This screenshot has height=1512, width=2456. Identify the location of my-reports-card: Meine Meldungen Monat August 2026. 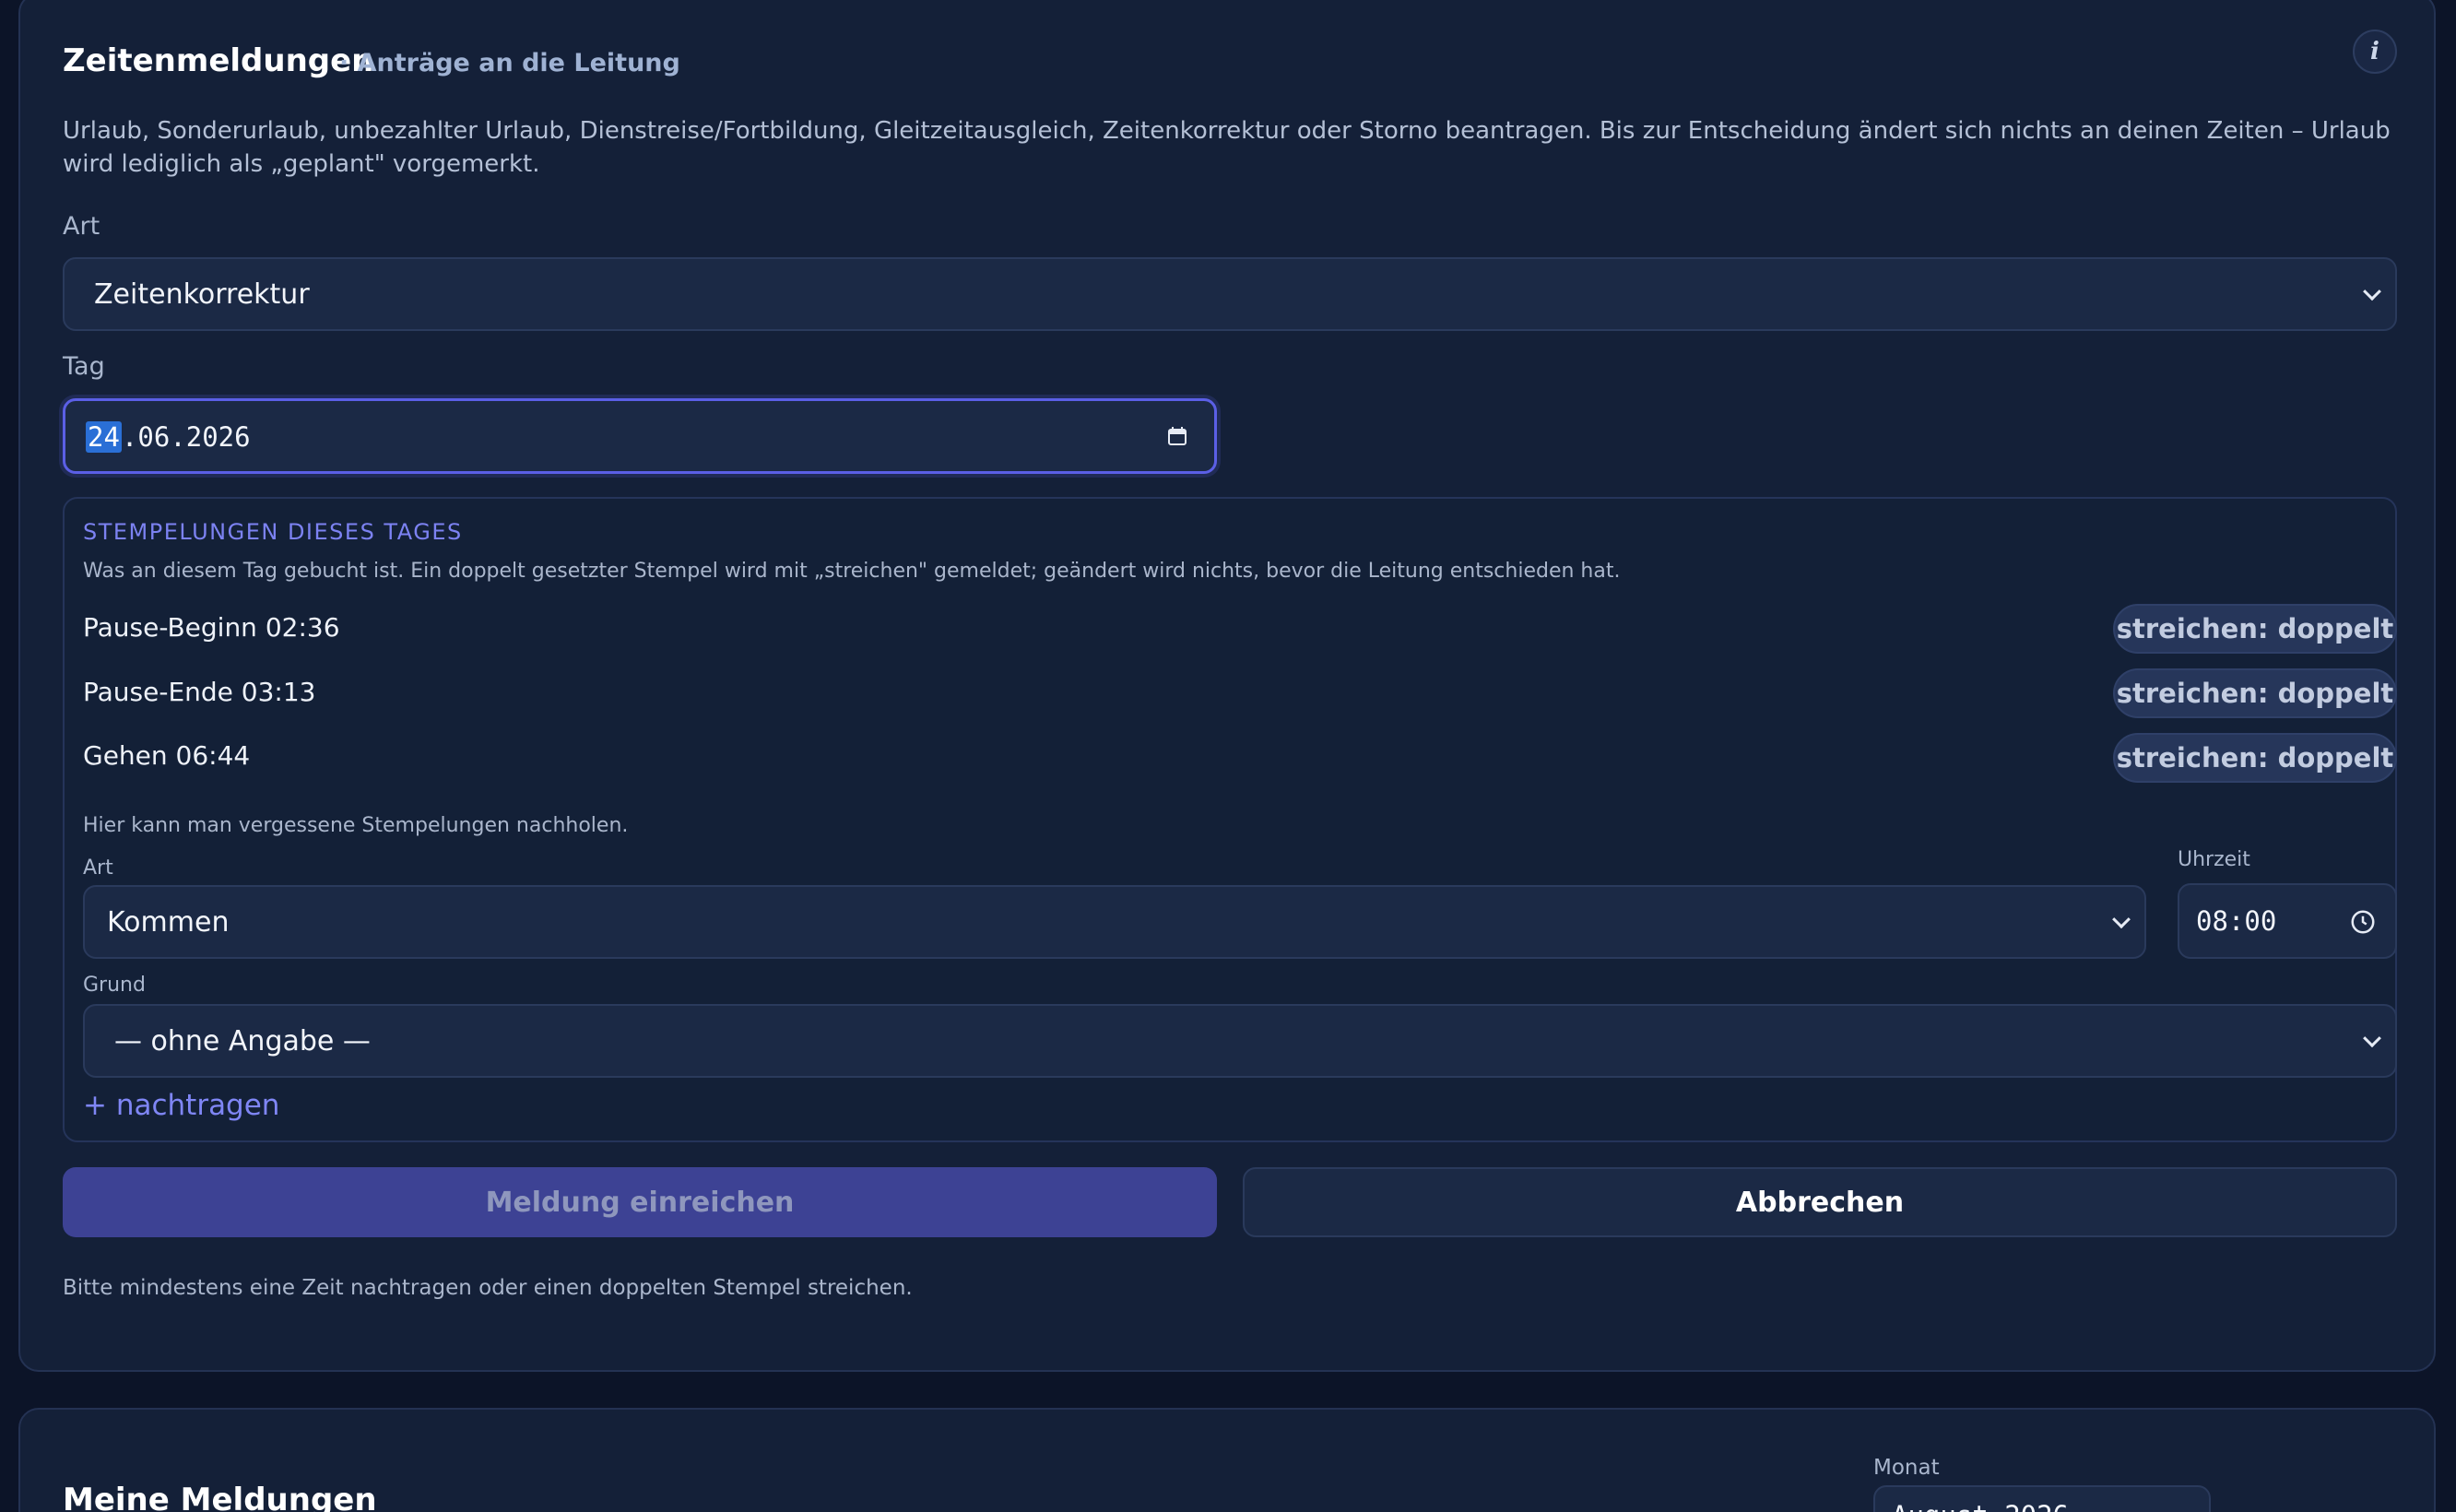
(1227, 1460).